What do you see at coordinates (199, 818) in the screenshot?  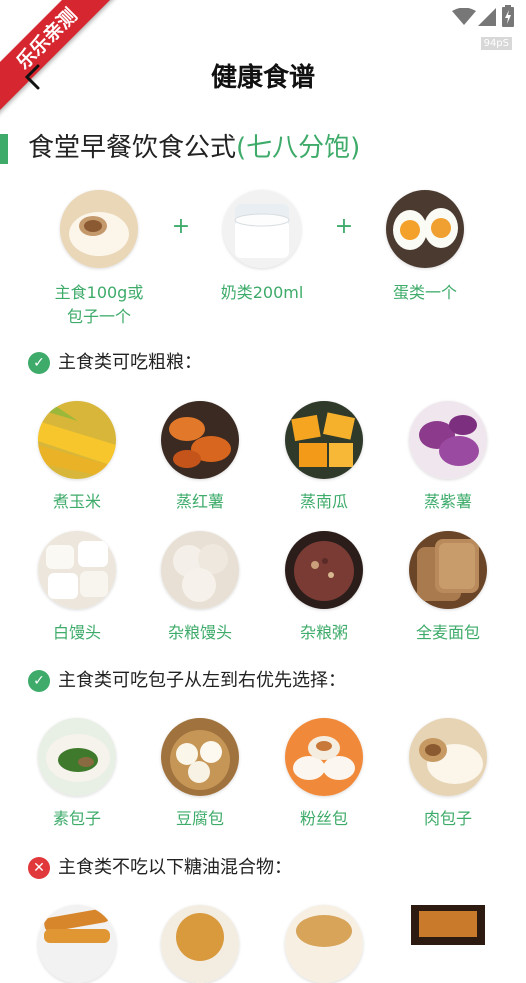 I see `item-label: 豆腐包` at bounding box center [199, 818].